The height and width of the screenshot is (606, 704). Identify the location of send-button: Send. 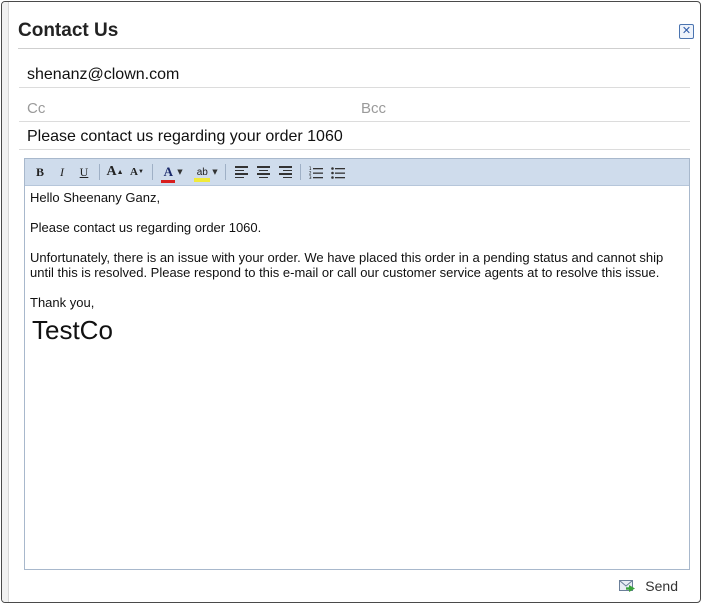
(648, 586).